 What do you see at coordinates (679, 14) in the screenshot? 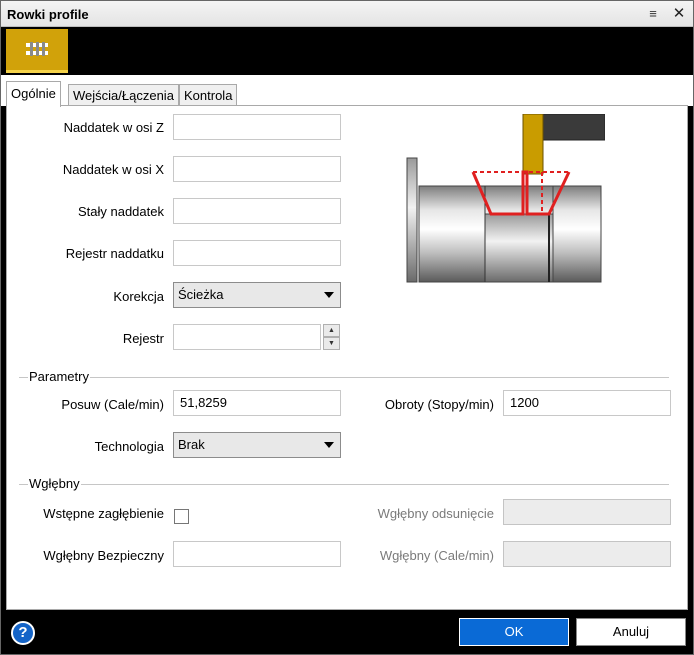
I see `close-icon: ✕` at bounding box center [679, 14].